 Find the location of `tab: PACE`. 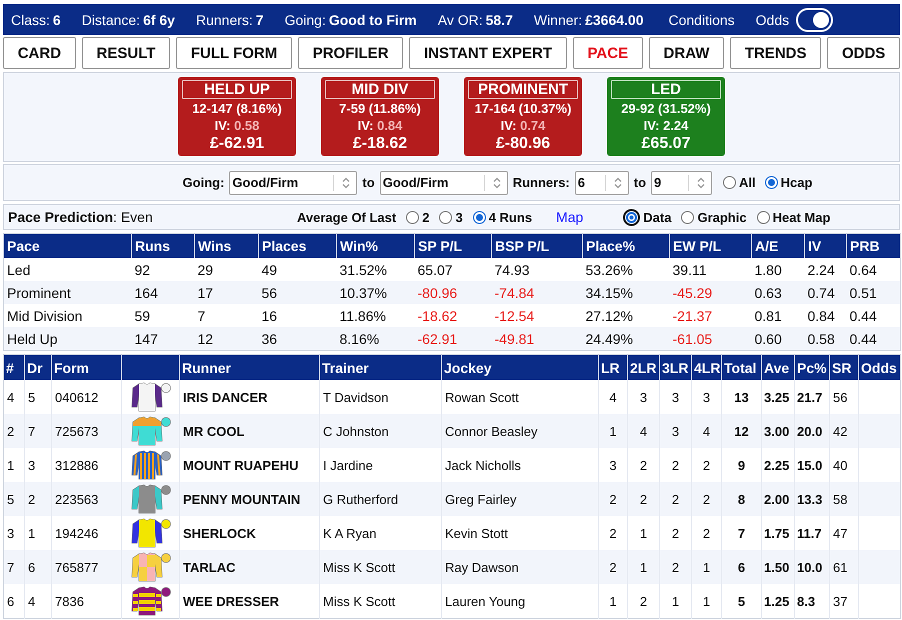

tab: PACE is located at coordinates (607, 53).